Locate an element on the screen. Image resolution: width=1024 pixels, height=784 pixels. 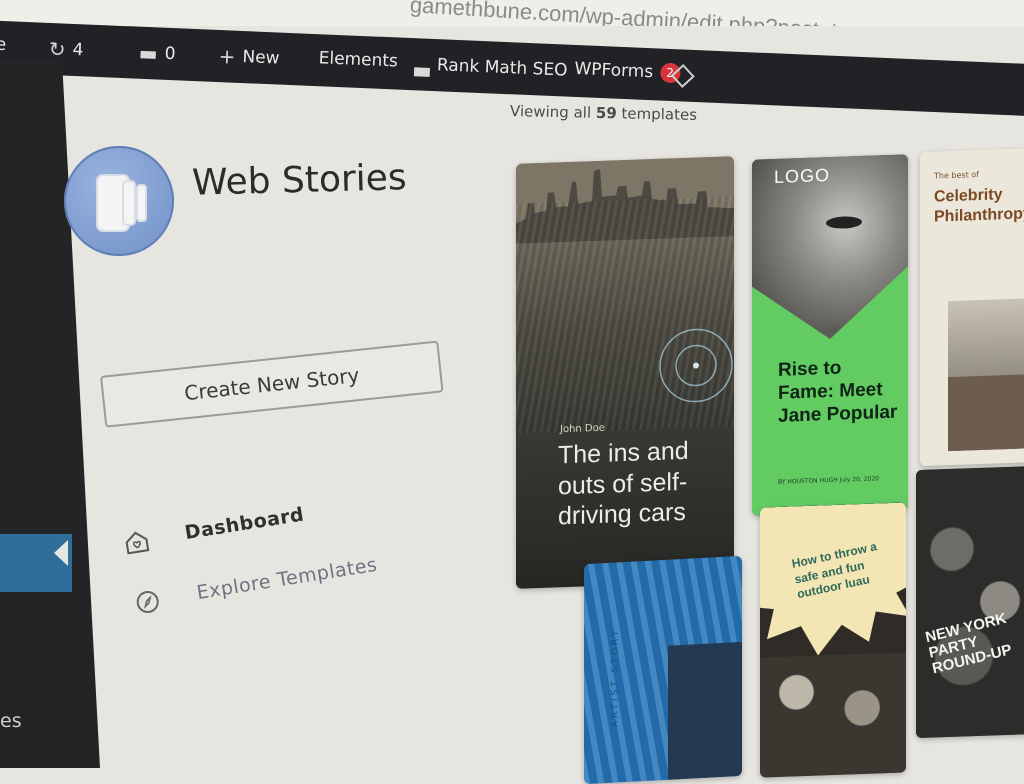
party-photo is located at coordinates (833, 715).